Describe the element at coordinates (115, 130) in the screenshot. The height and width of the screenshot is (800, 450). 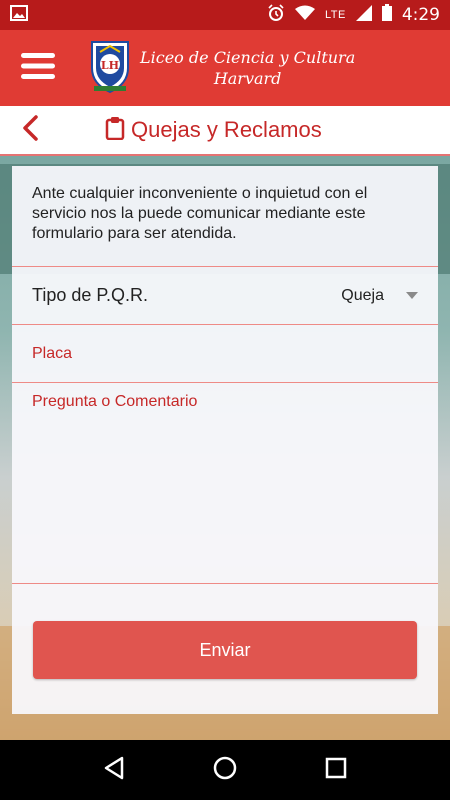
I see `clipboard-icon` at that location.